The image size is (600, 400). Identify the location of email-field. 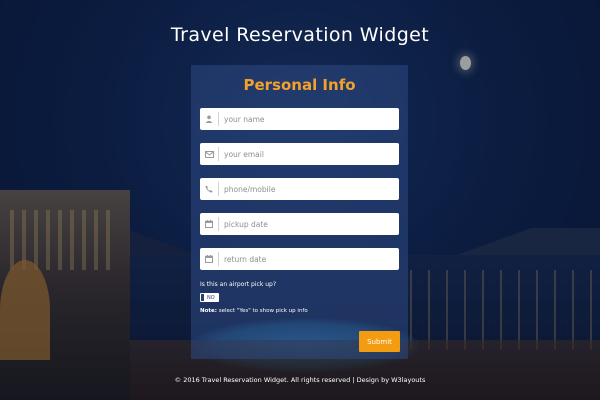
(299, 154).